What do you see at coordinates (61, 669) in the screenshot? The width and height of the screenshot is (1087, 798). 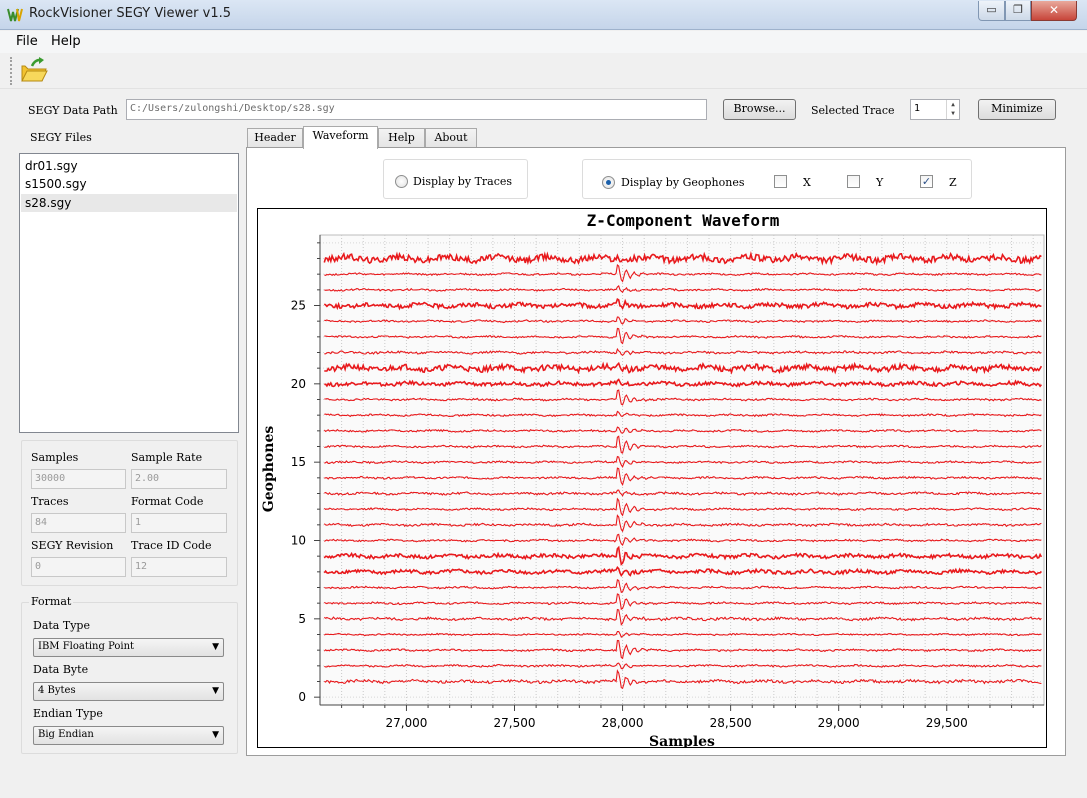 I see `data-byte-label: Data Byte` at bounding box center [61, 669].